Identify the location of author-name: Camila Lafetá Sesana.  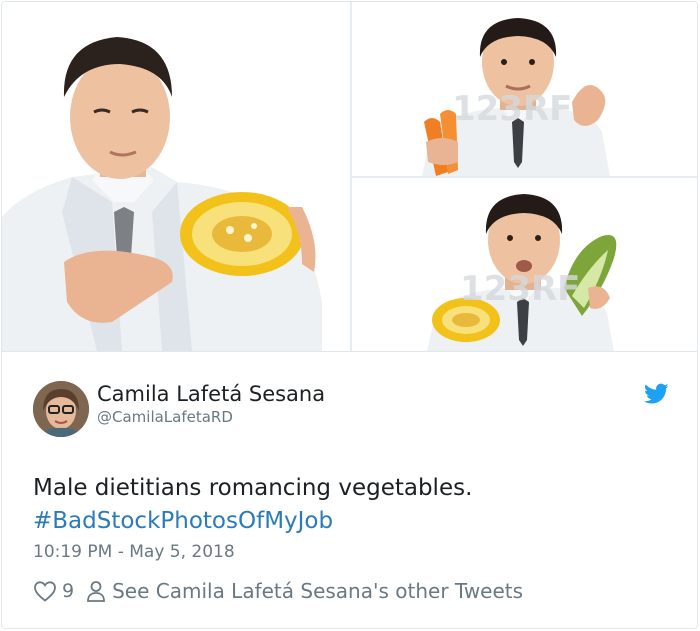
(211, 394).